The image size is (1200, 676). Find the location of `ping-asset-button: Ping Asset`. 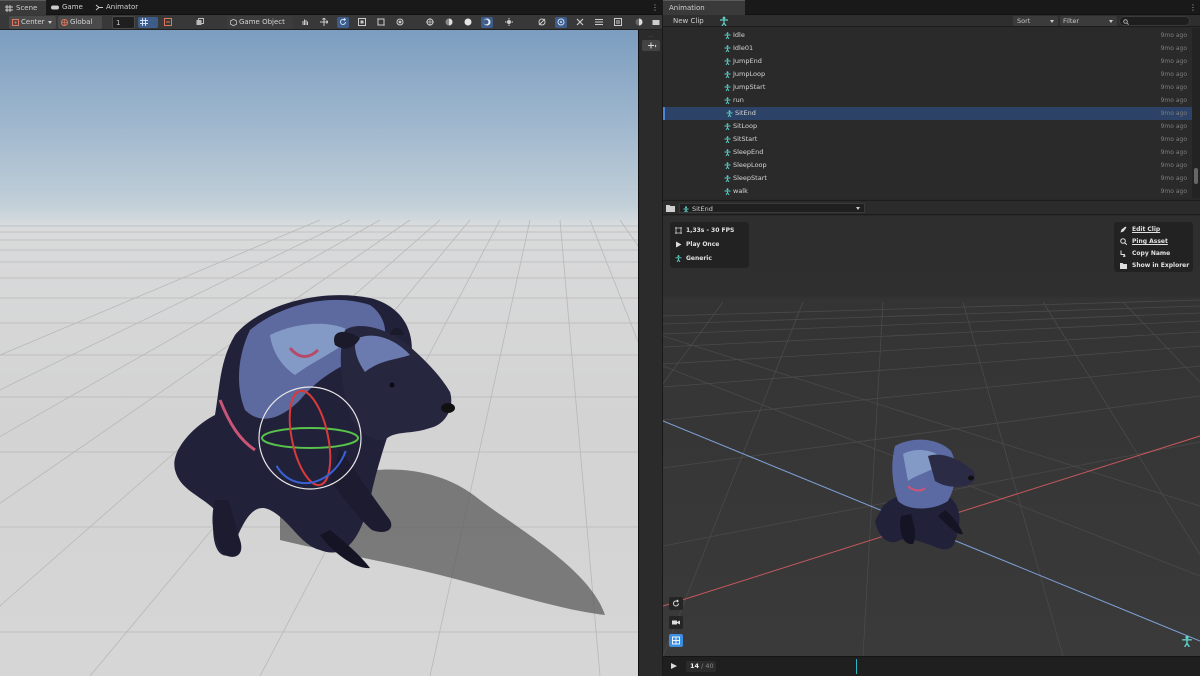

ping-asset-button: Ping Asset is located at coordinates (1144, 241).